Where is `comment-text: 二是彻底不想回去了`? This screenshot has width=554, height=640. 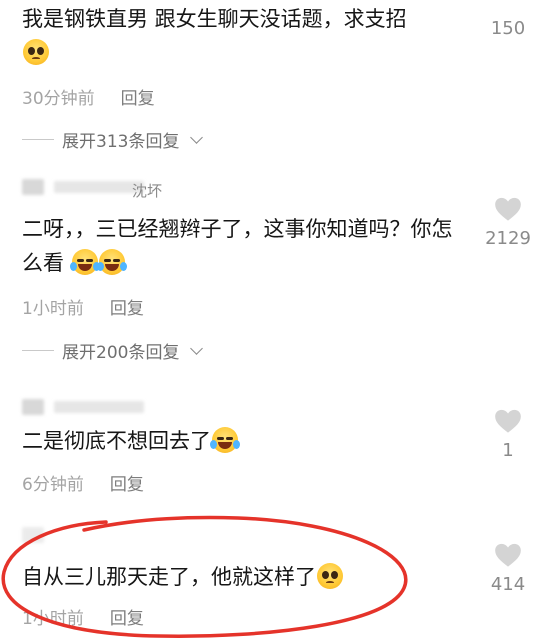
comment-text: 二是彻底不想回去了 is located at coordinates (247, 441).